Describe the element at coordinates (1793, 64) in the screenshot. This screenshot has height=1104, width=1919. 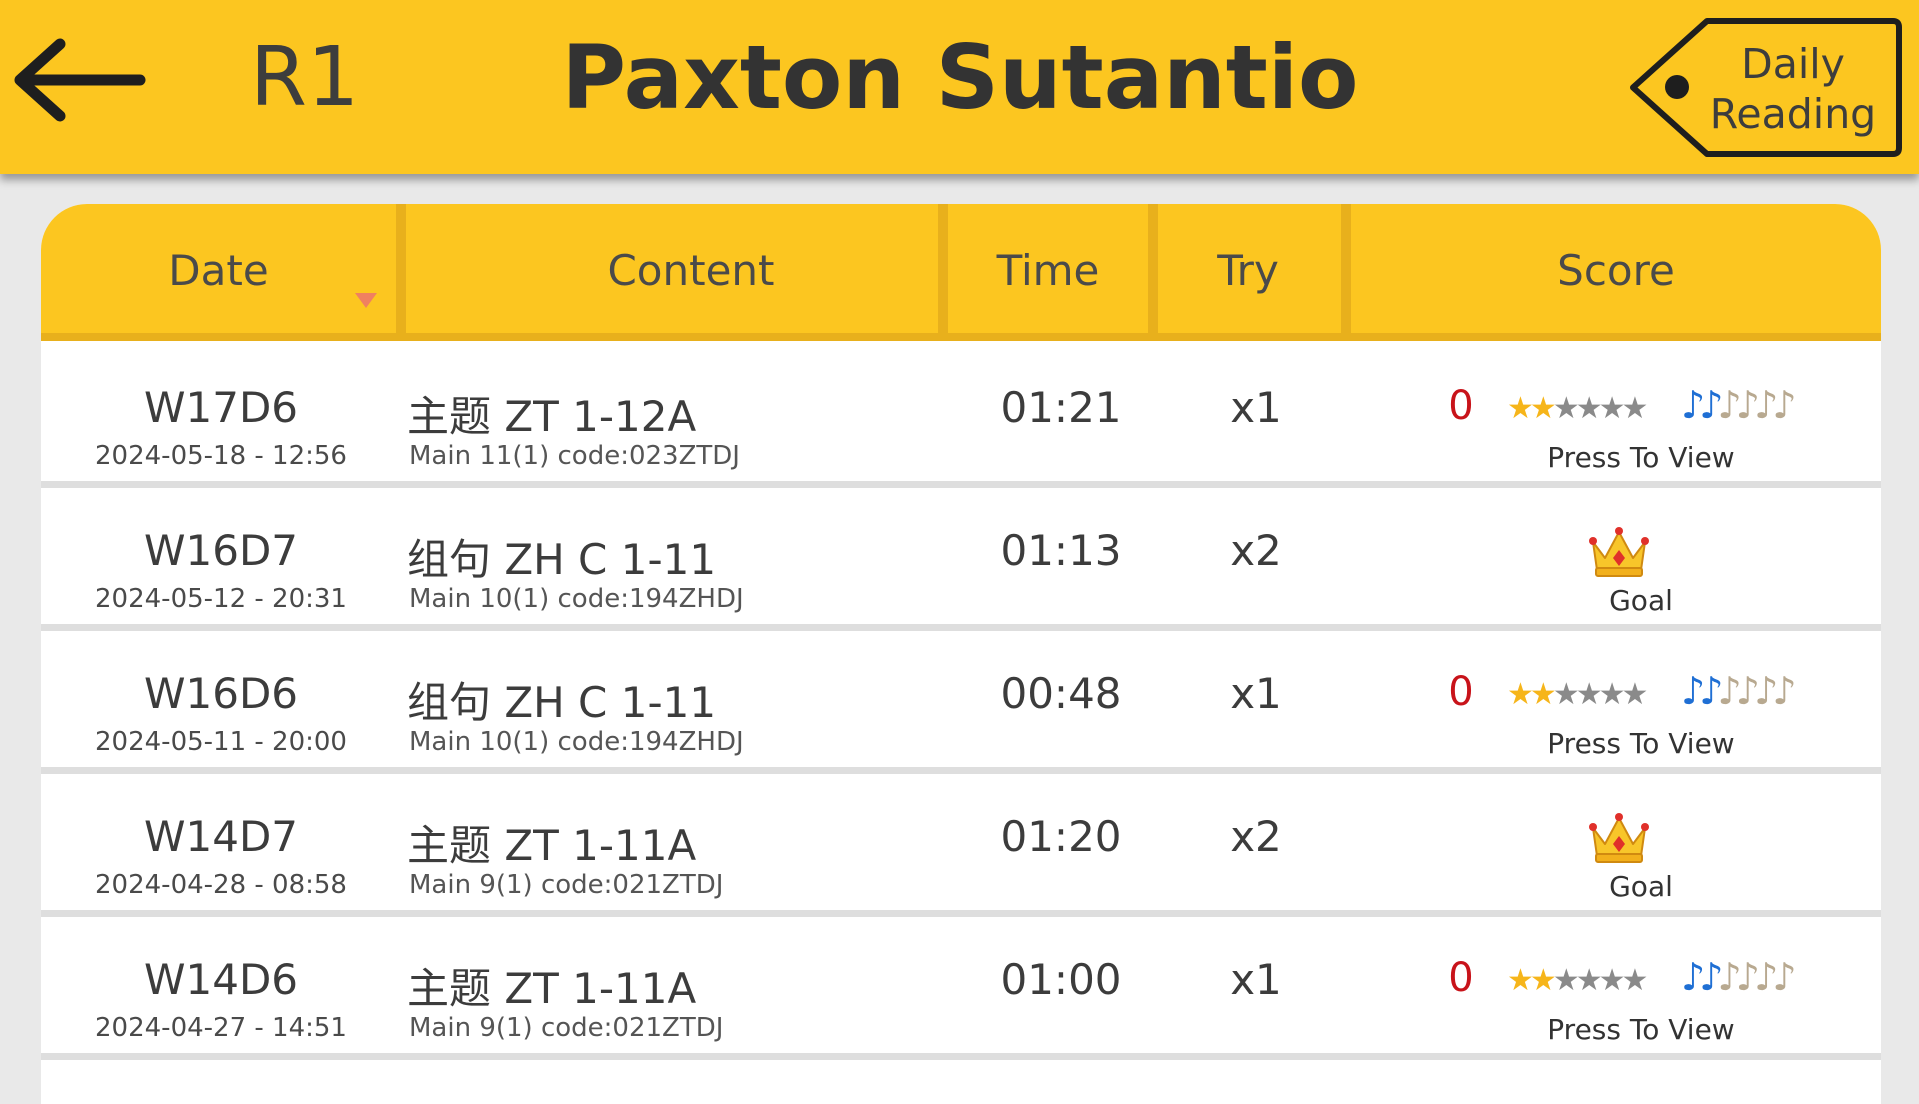
I see `daily-reading-line1: Daily` at that location.